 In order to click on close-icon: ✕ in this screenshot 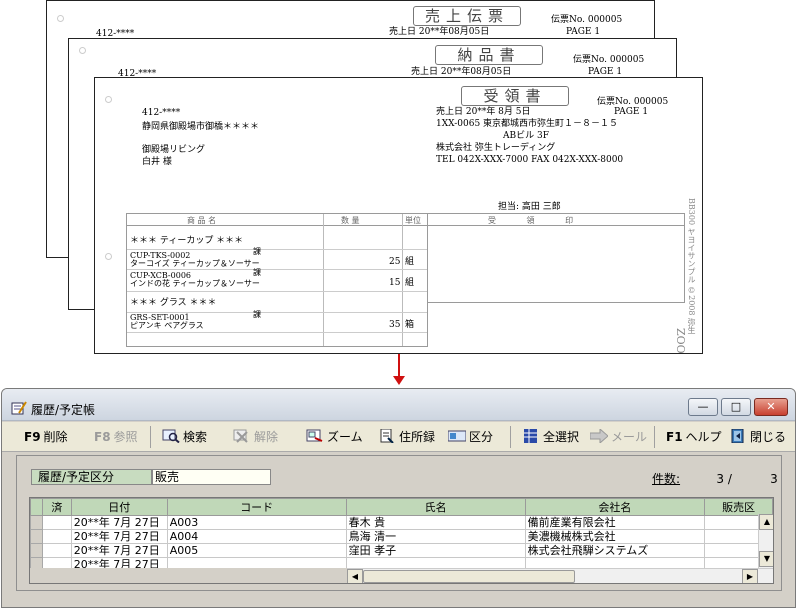, I will do `click(771, 406)`.